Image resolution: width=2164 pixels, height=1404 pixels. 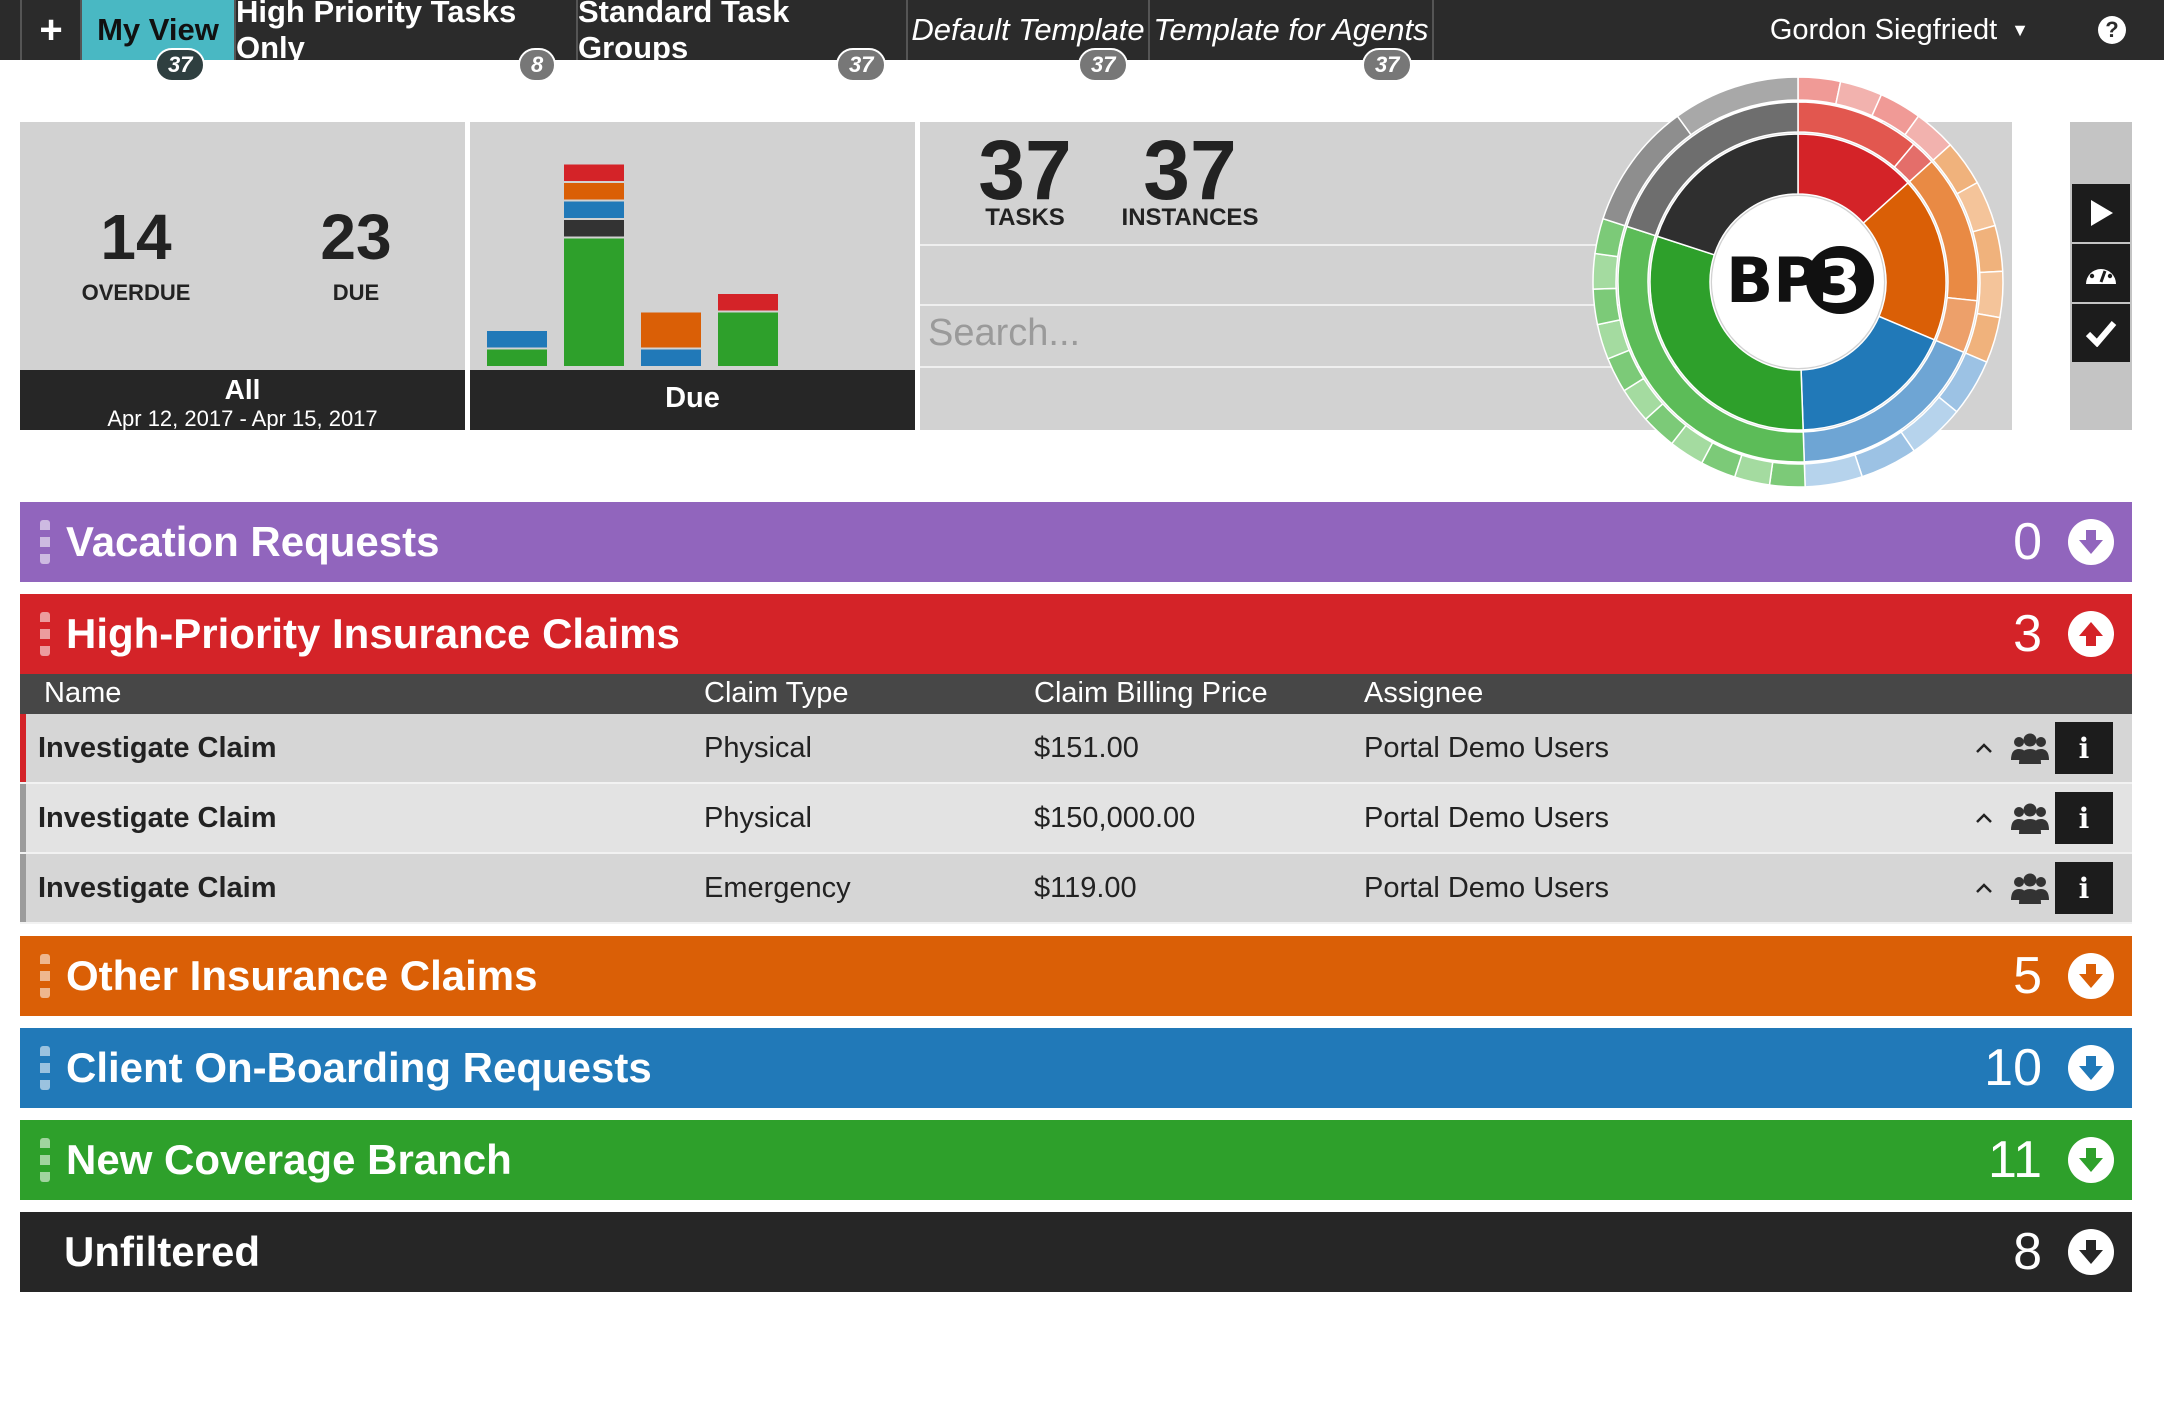 I want to click on group-new-coverage-branch: New Coverage Branch 11, so click(x=1076, y=1160).